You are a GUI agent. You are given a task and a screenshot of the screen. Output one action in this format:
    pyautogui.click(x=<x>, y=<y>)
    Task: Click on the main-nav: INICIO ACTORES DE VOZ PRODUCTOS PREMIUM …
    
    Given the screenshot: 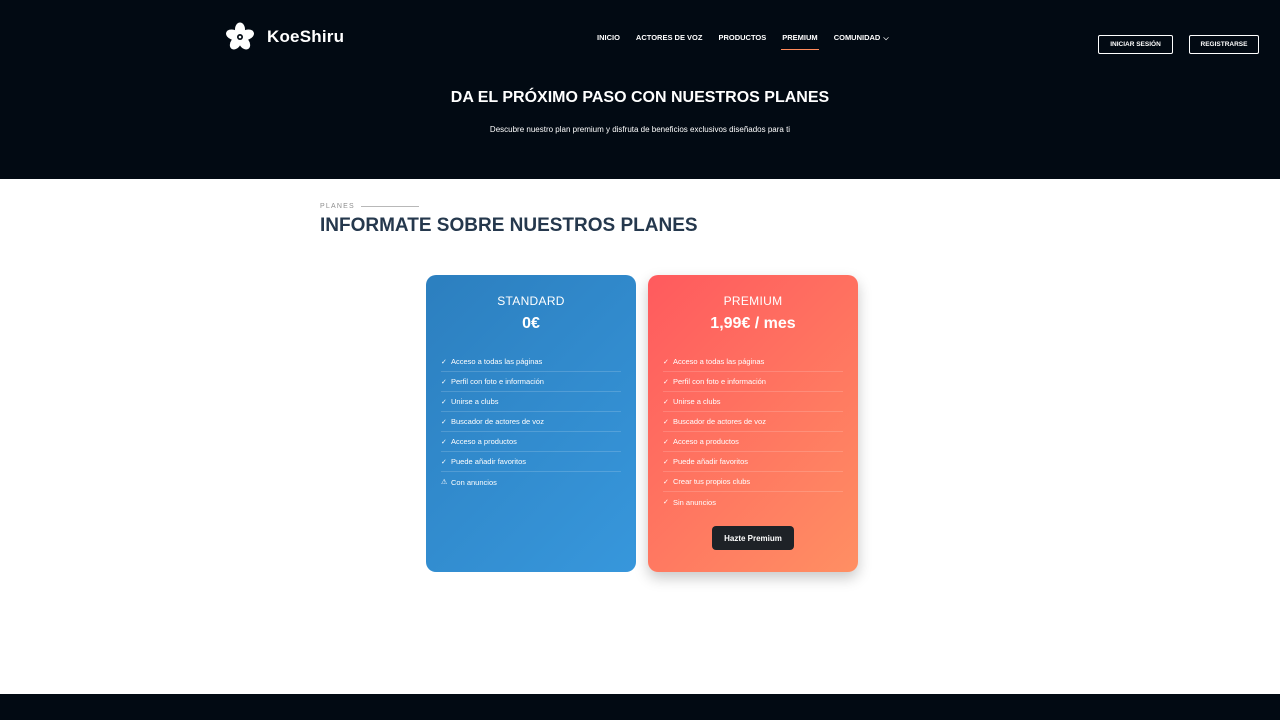 What is the action you would take?
    pyautogui.click(x=743, y=41)
    